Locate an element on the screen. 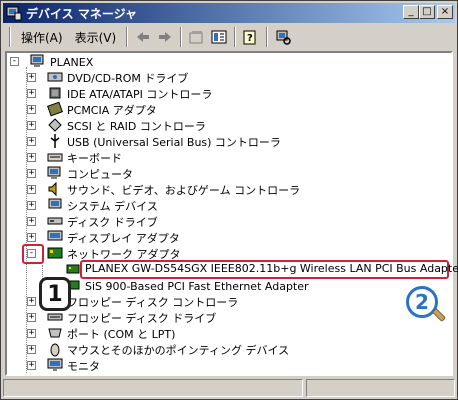  back-arrow-icon is located at coordinates (143, 37).